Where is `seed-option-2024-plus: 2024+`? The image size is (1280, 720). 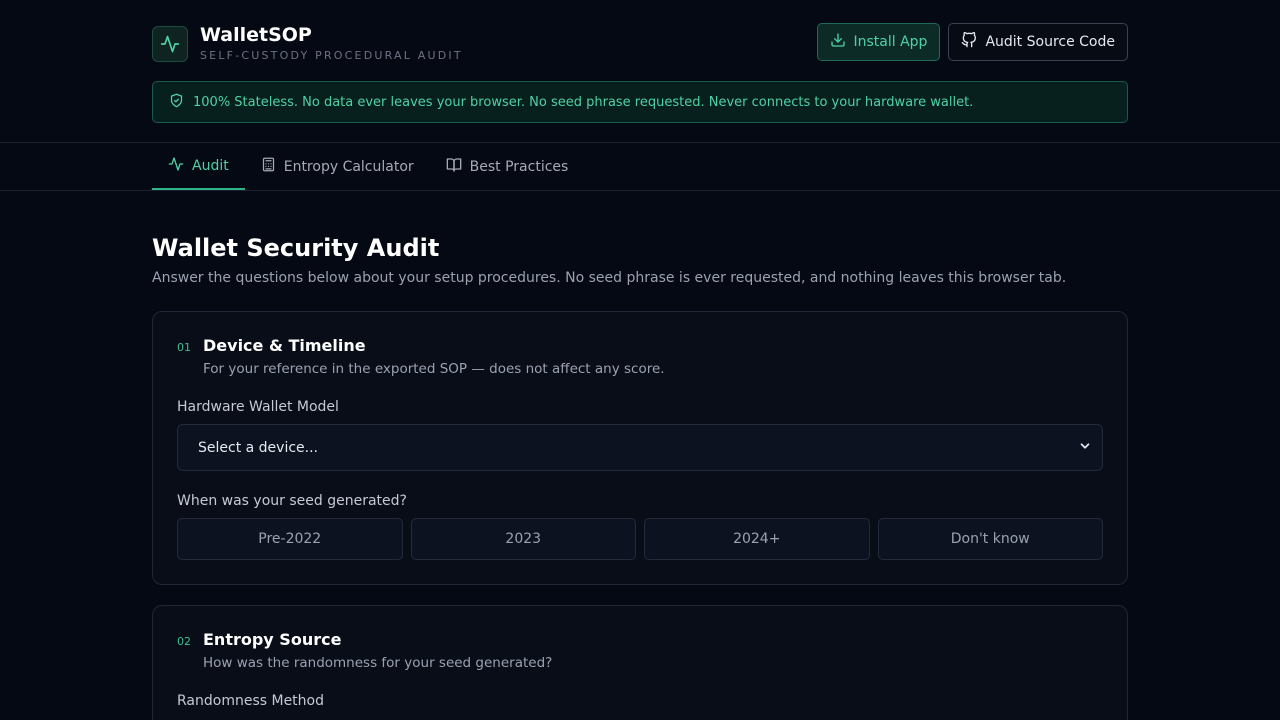
seed-option-2024-plus: 2024+ is located at coordinates (757, 539).